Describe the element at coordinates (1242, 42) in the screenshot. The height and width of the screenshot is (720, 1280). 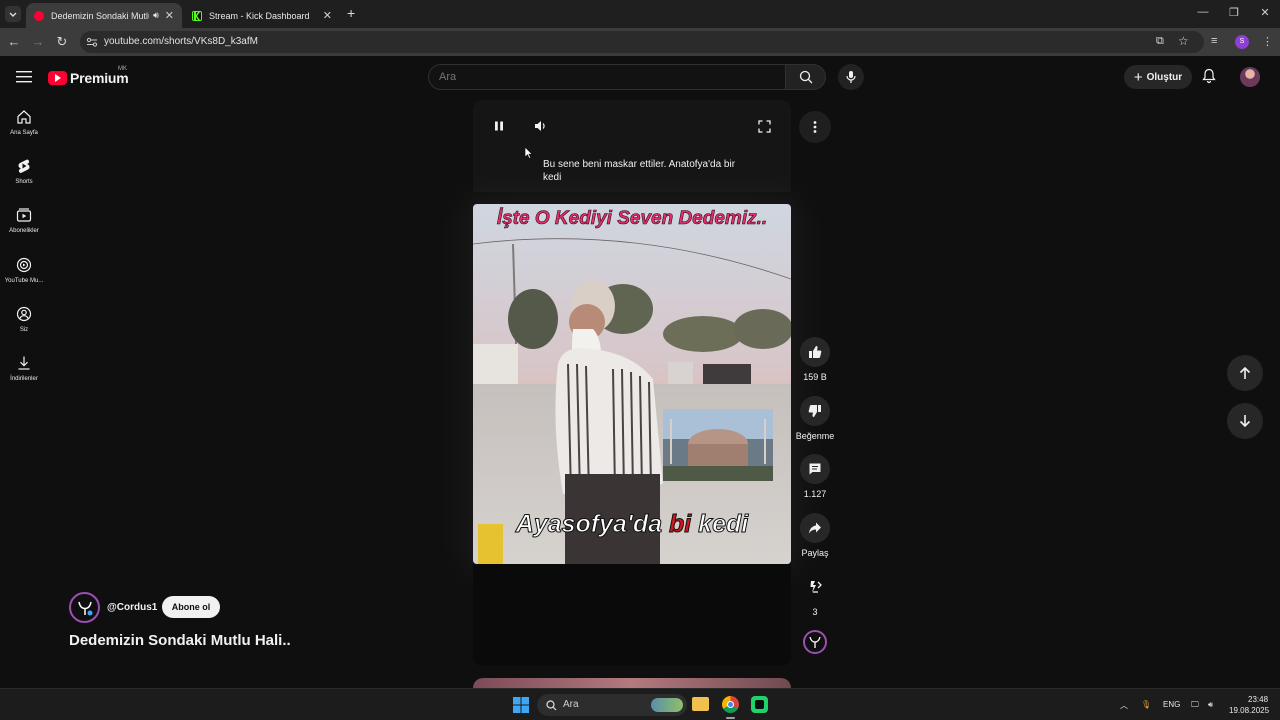
I see `browser-profile-avatar: S` at that location.